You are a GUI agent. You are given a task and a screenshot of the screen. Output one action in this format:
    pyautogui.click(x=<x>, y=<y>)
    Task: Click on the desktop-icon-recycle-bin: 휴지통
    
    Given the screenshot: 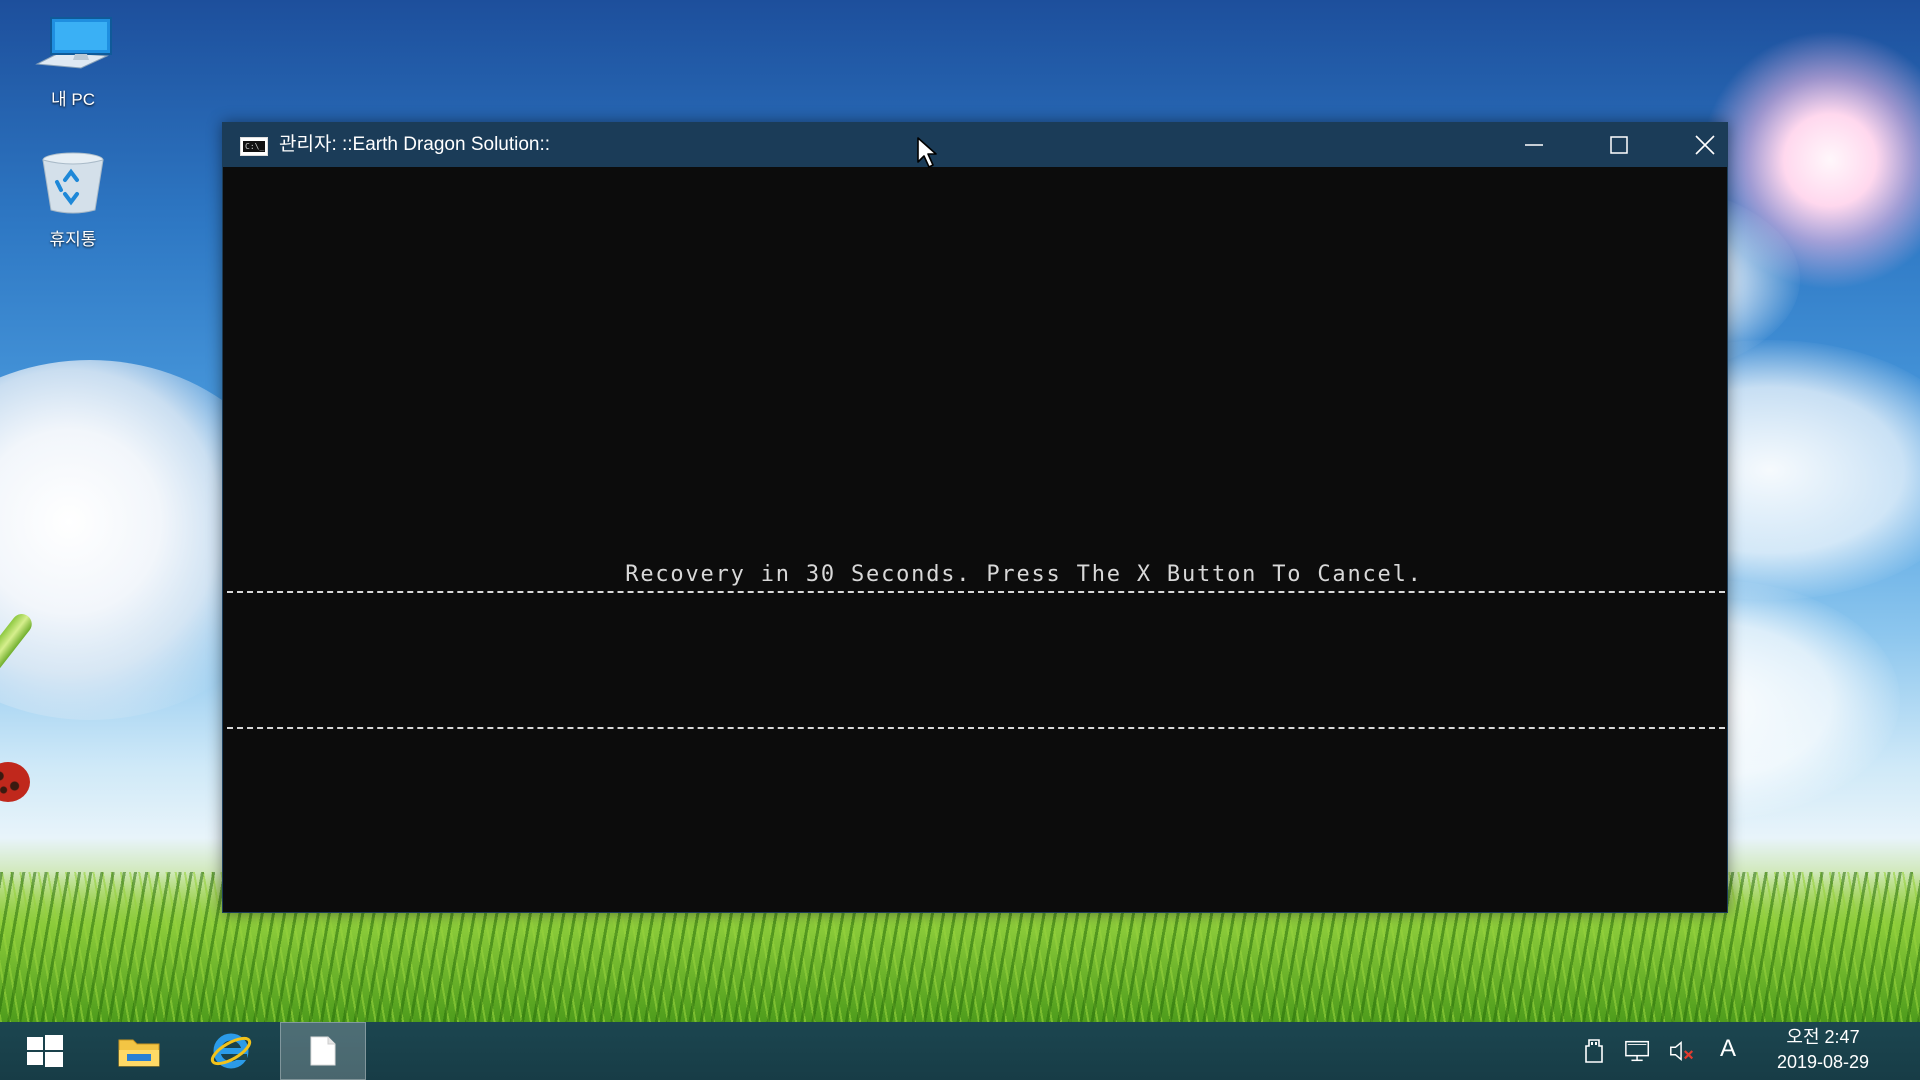 What is the action you would take?
    pyautogui.click(x=73, y=200)
    